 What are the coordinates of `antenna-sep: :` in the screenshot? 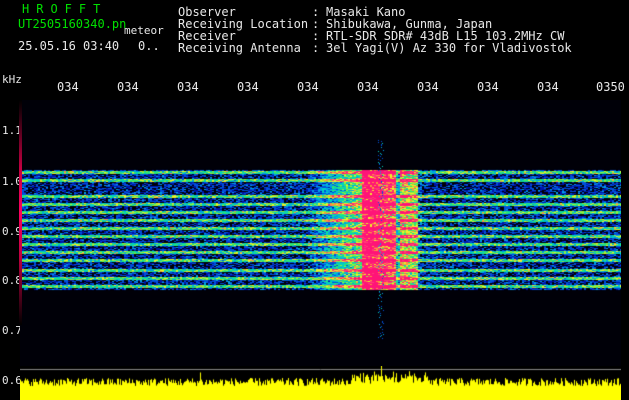 It's located at (316, 48).